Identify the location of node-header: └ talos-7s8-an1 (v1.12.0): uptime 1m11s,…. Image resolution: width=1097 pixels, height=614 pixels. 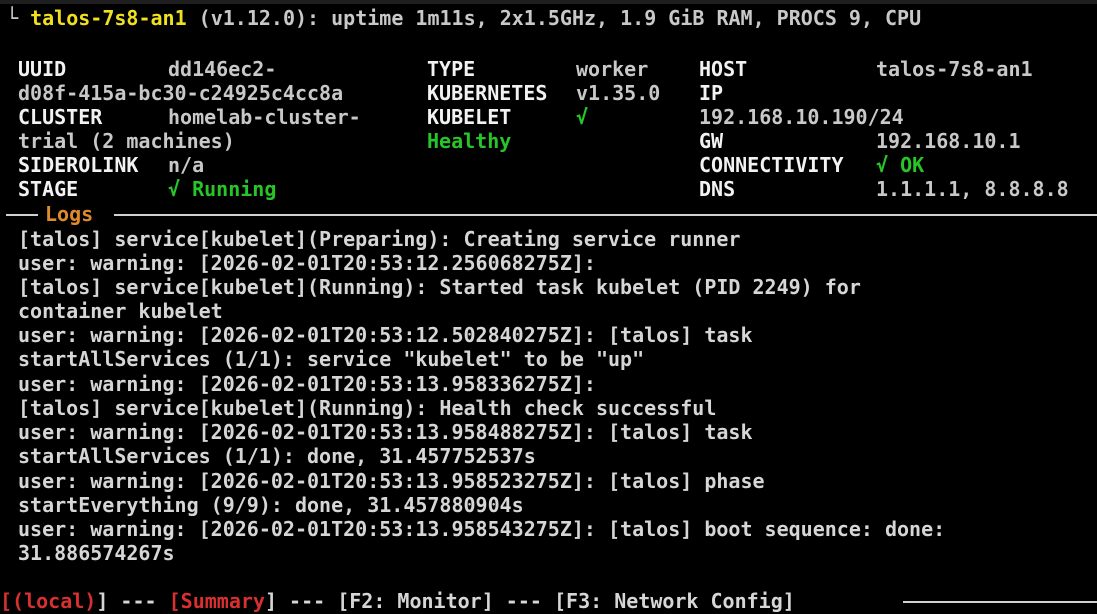
(463, 18).